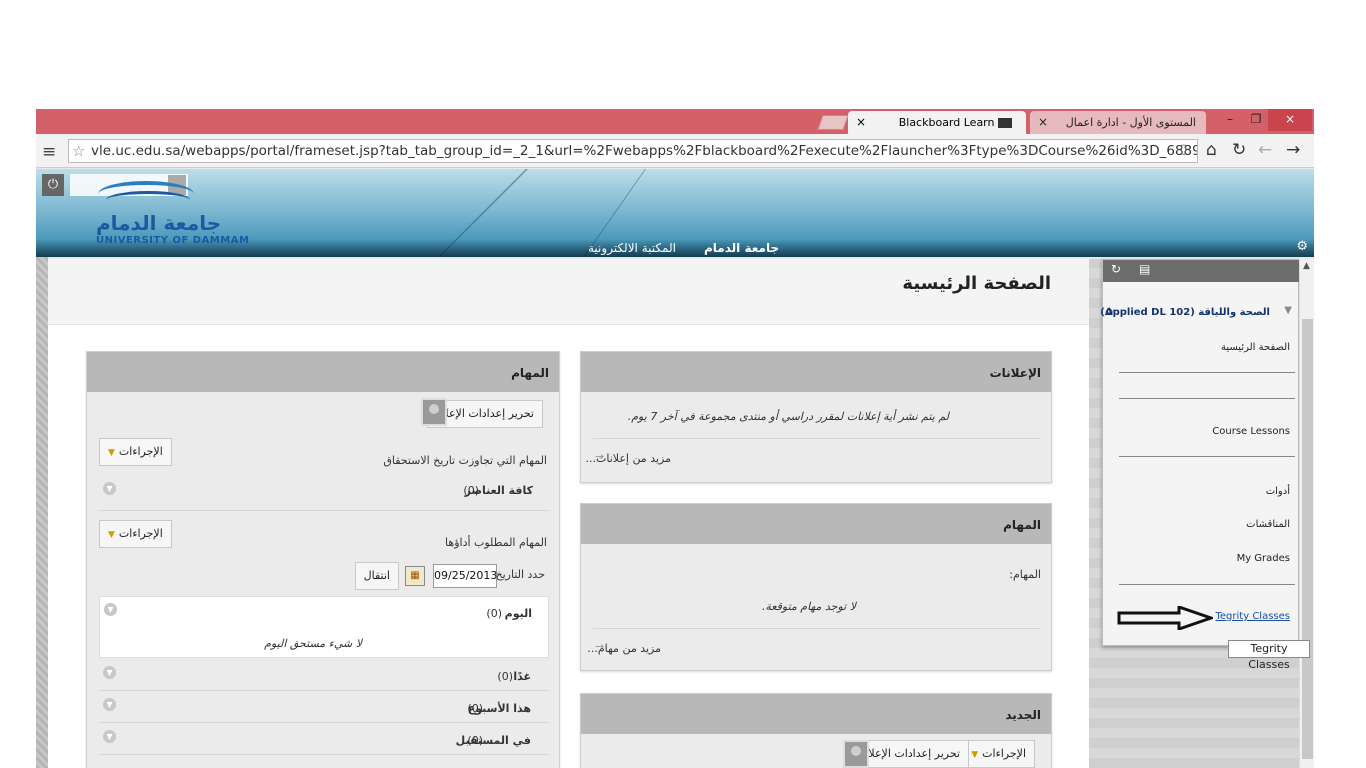  Describe the element at coordinates (910, 754) in the screenshot. I see `edit-notifications-button: تحرير إعدادات الإعلام` at that location.